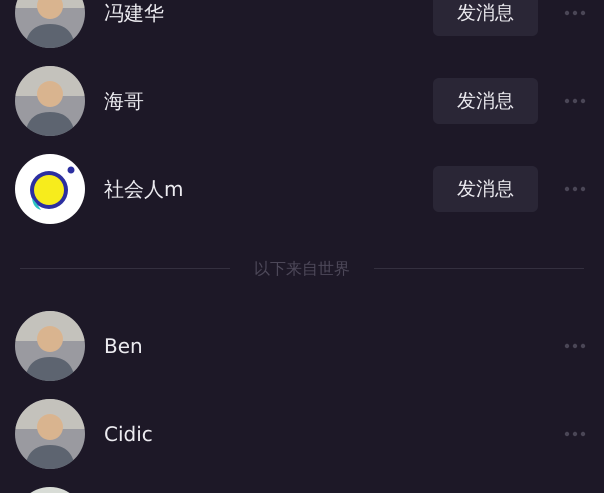 The height and width of the screenshot is (493, 604). What do you see at coordinates (124, 346) in the screenshot?
I see `contact-name: Ben` at bounding box center [124, 346].